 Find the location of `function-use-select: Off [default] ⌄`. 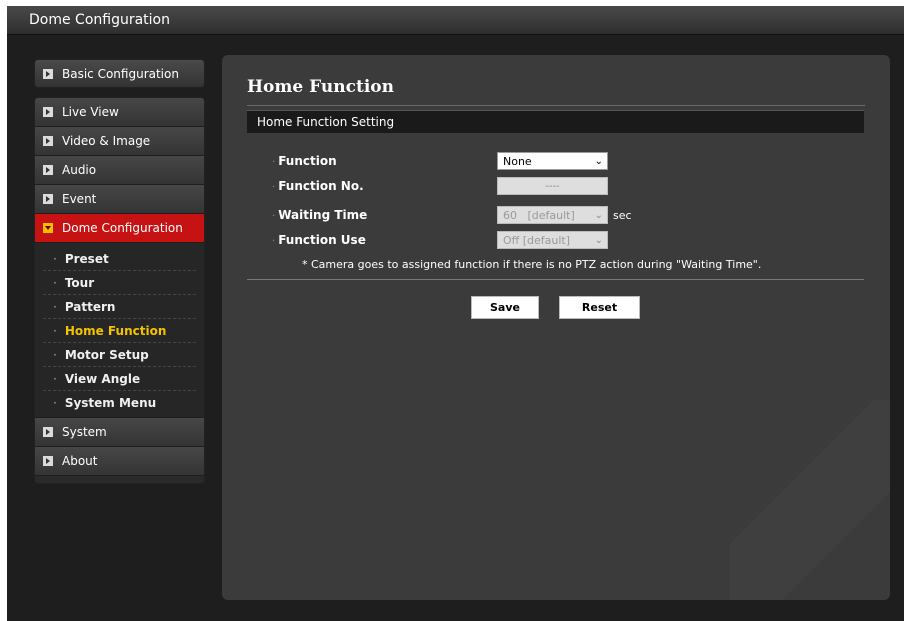

function-use-select: Off [default] ⌄ is located at coordinates (552, 240).